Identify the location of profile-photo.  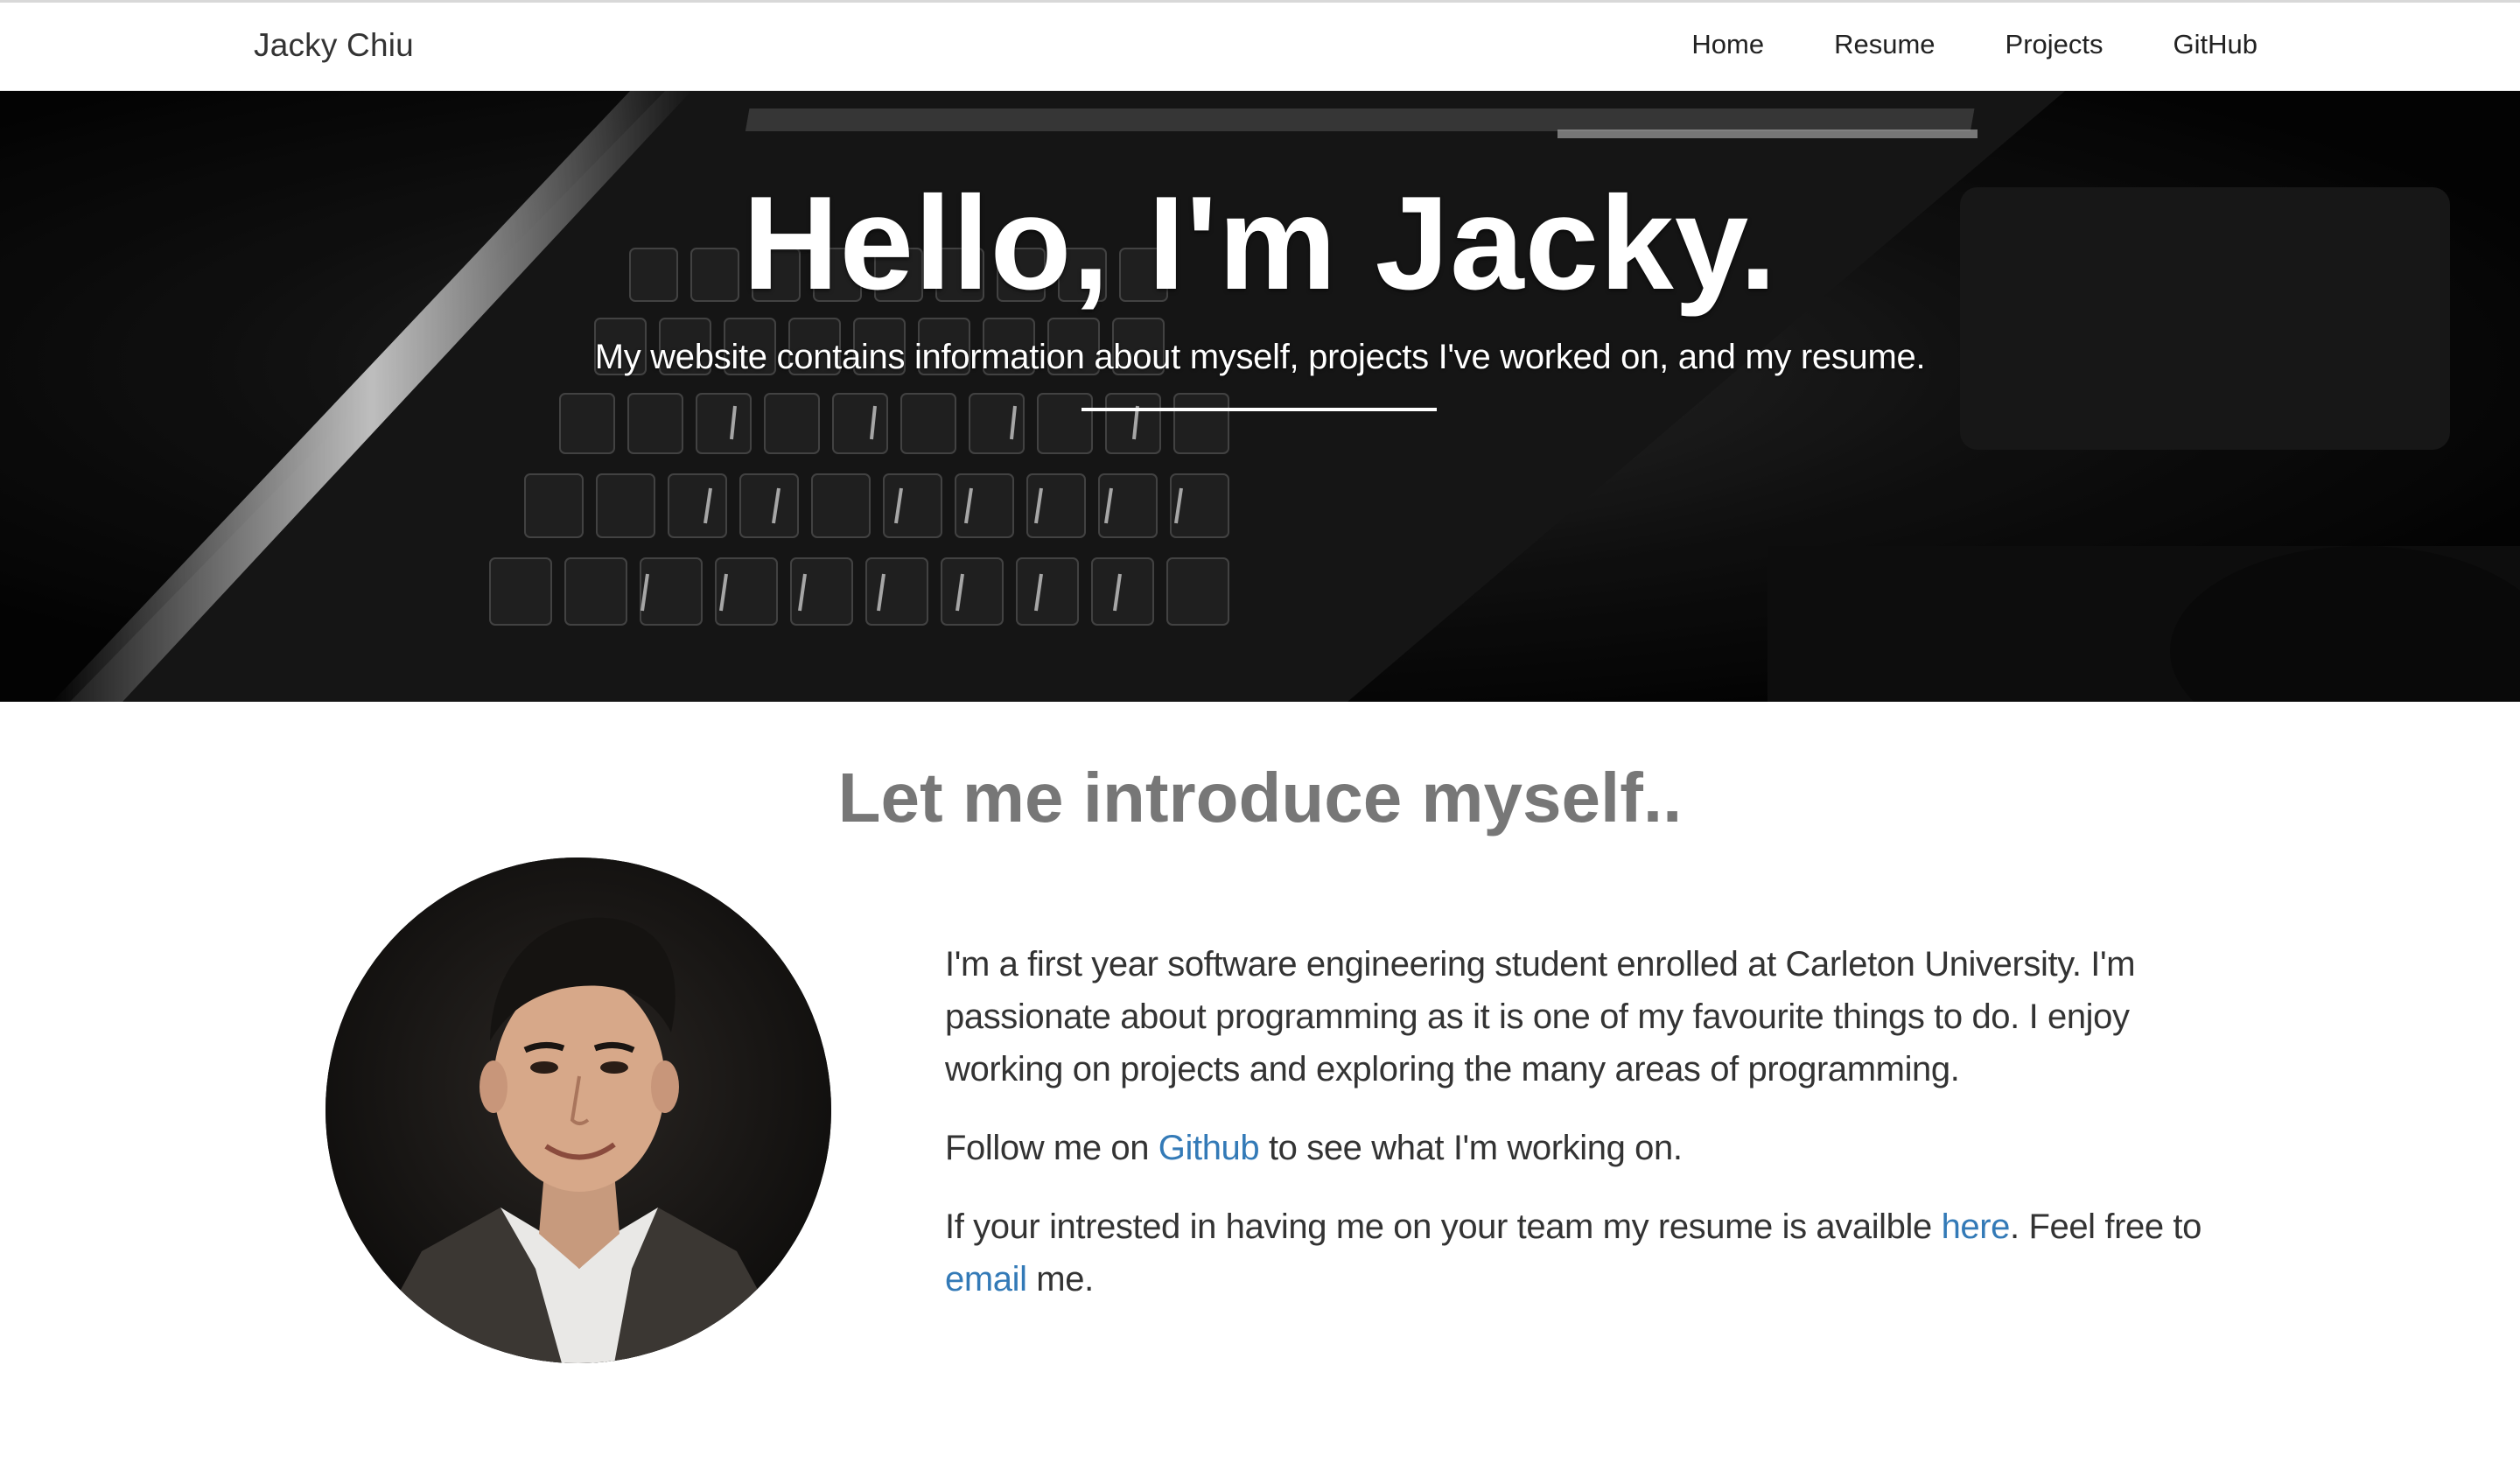
(578, 1110).